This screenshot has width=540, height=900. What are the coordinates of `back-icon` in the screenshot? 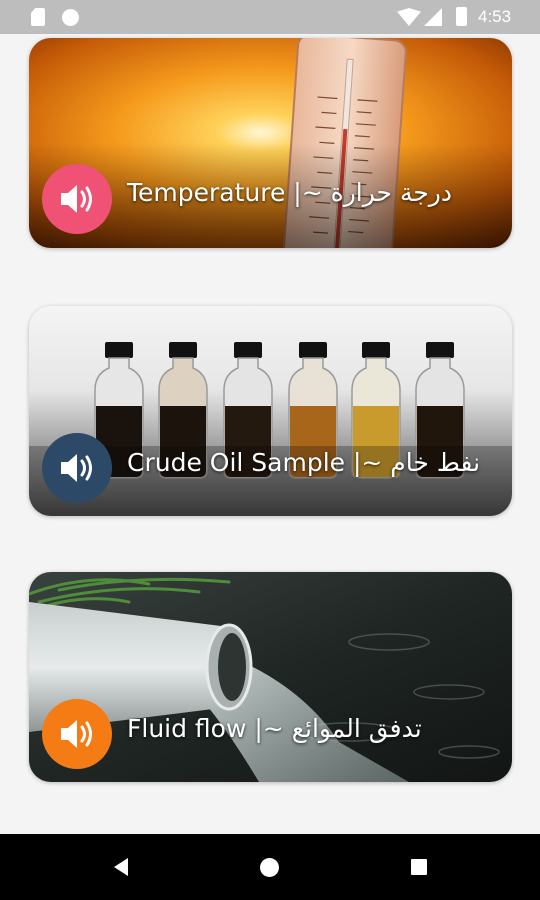 It's located at (121, 867).